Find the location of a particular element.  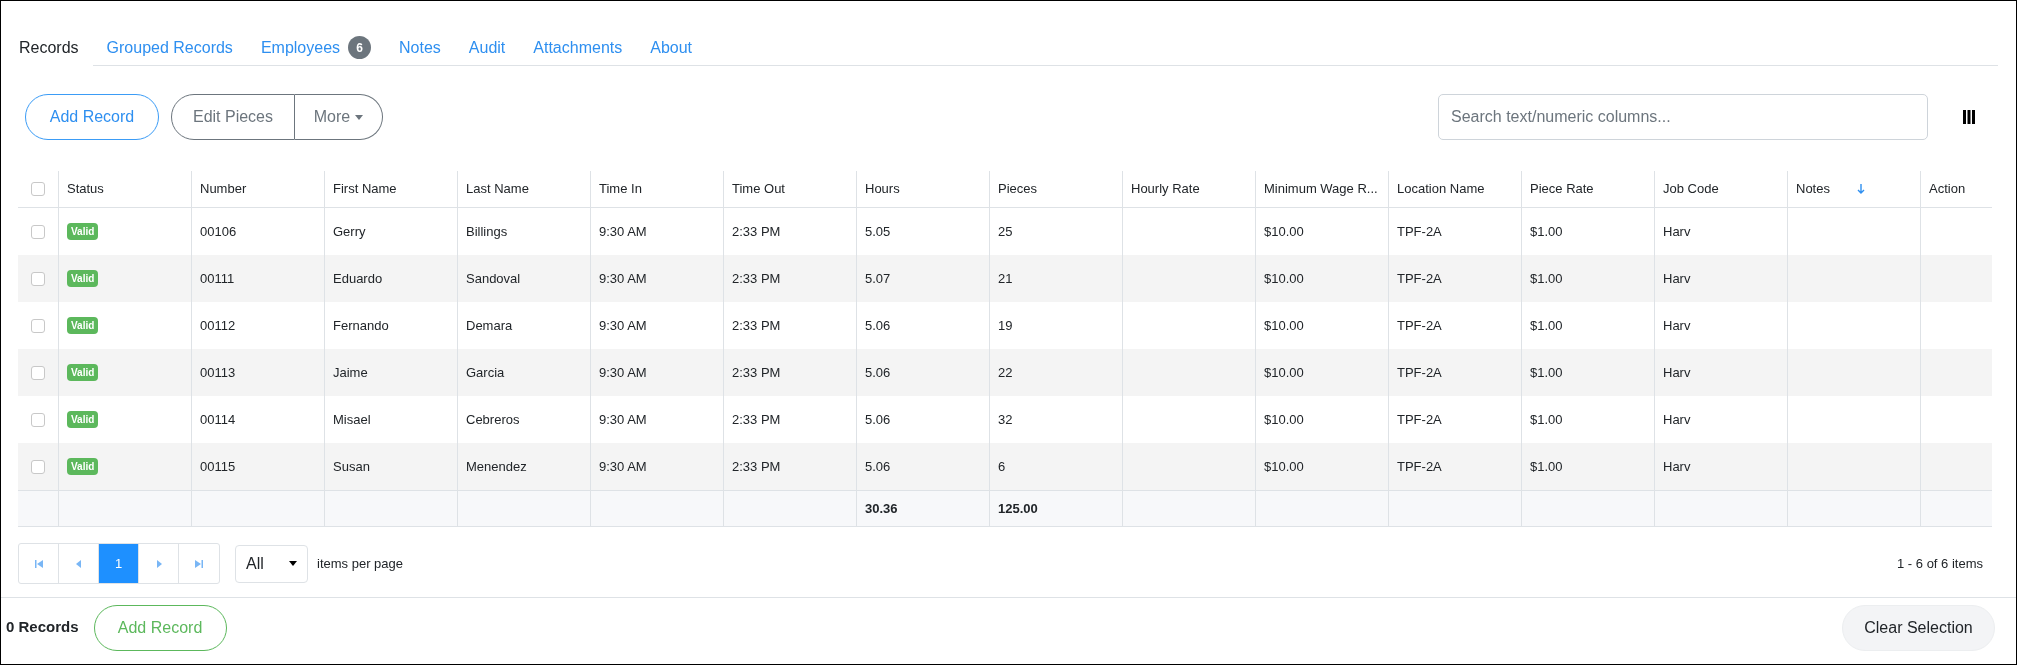

table-cell-text: Jaime is located at coordinates (350, 372).